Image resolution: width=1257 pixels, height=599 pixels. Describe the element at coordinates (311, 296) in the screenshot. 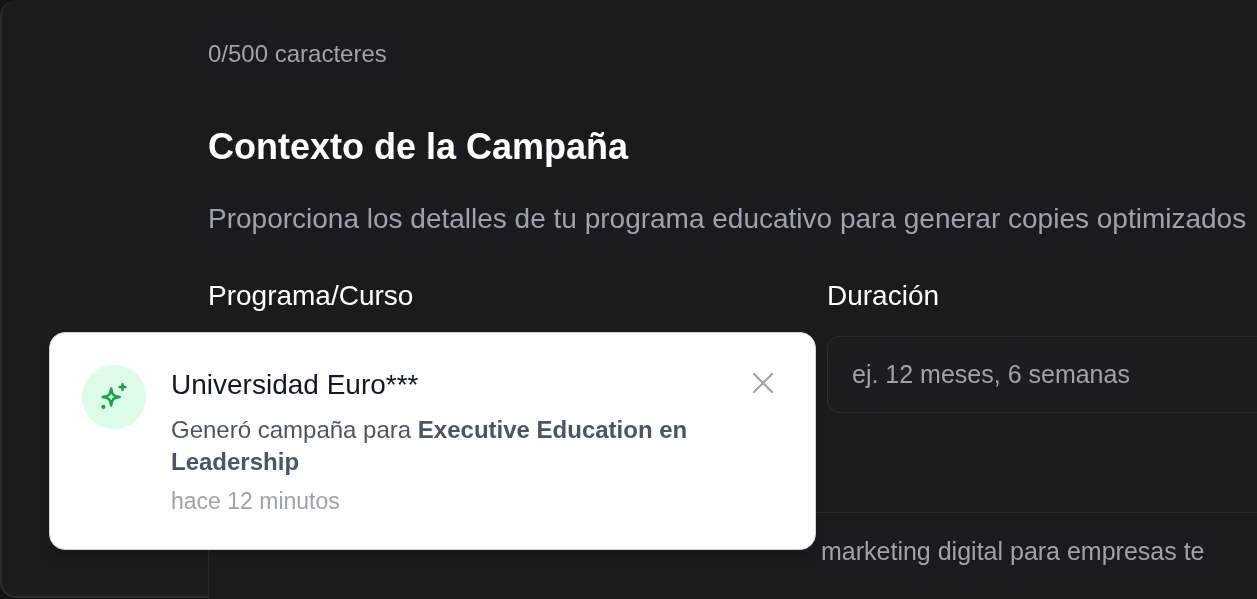

I see `field-label: Programa/Curso` at that location.